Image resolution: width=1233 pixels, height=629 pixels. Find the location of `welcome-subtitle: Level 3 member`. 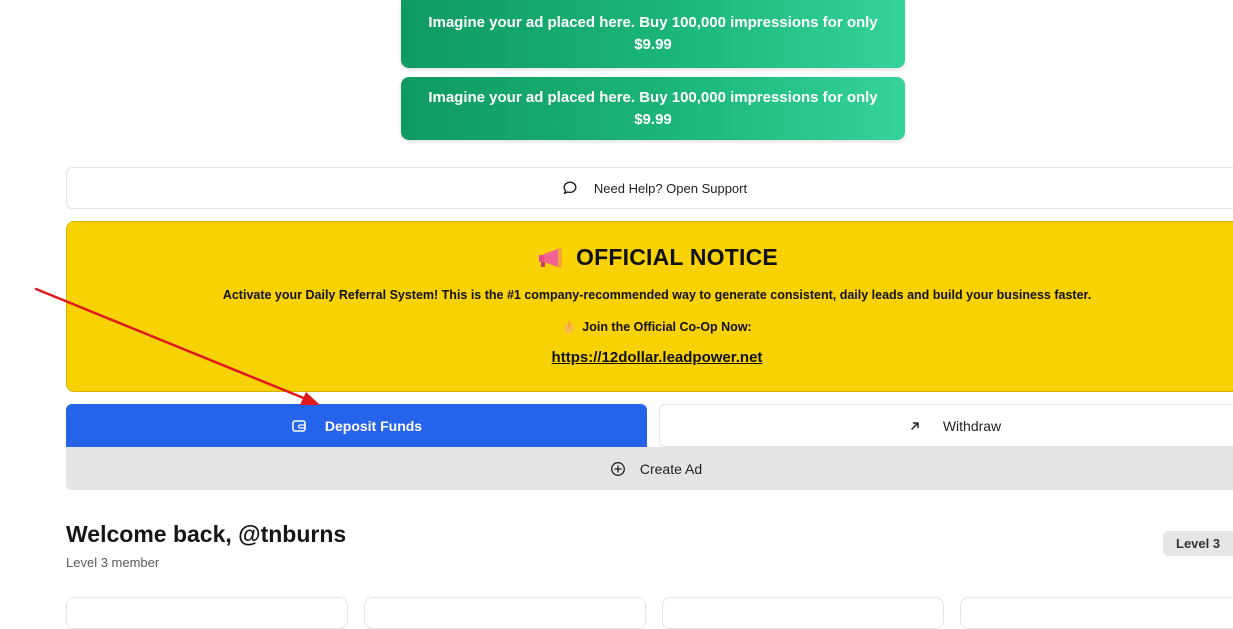

welcome-subtitle: Level 3 member is located at coordinates (113, 562).